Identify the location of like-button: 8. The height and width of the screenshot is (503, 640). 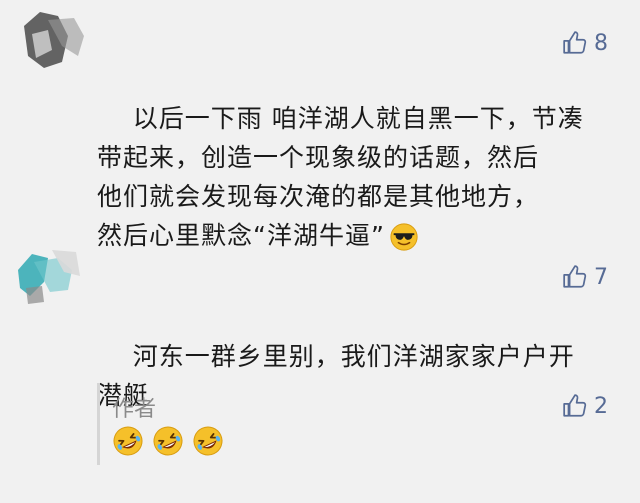
(585, 43).